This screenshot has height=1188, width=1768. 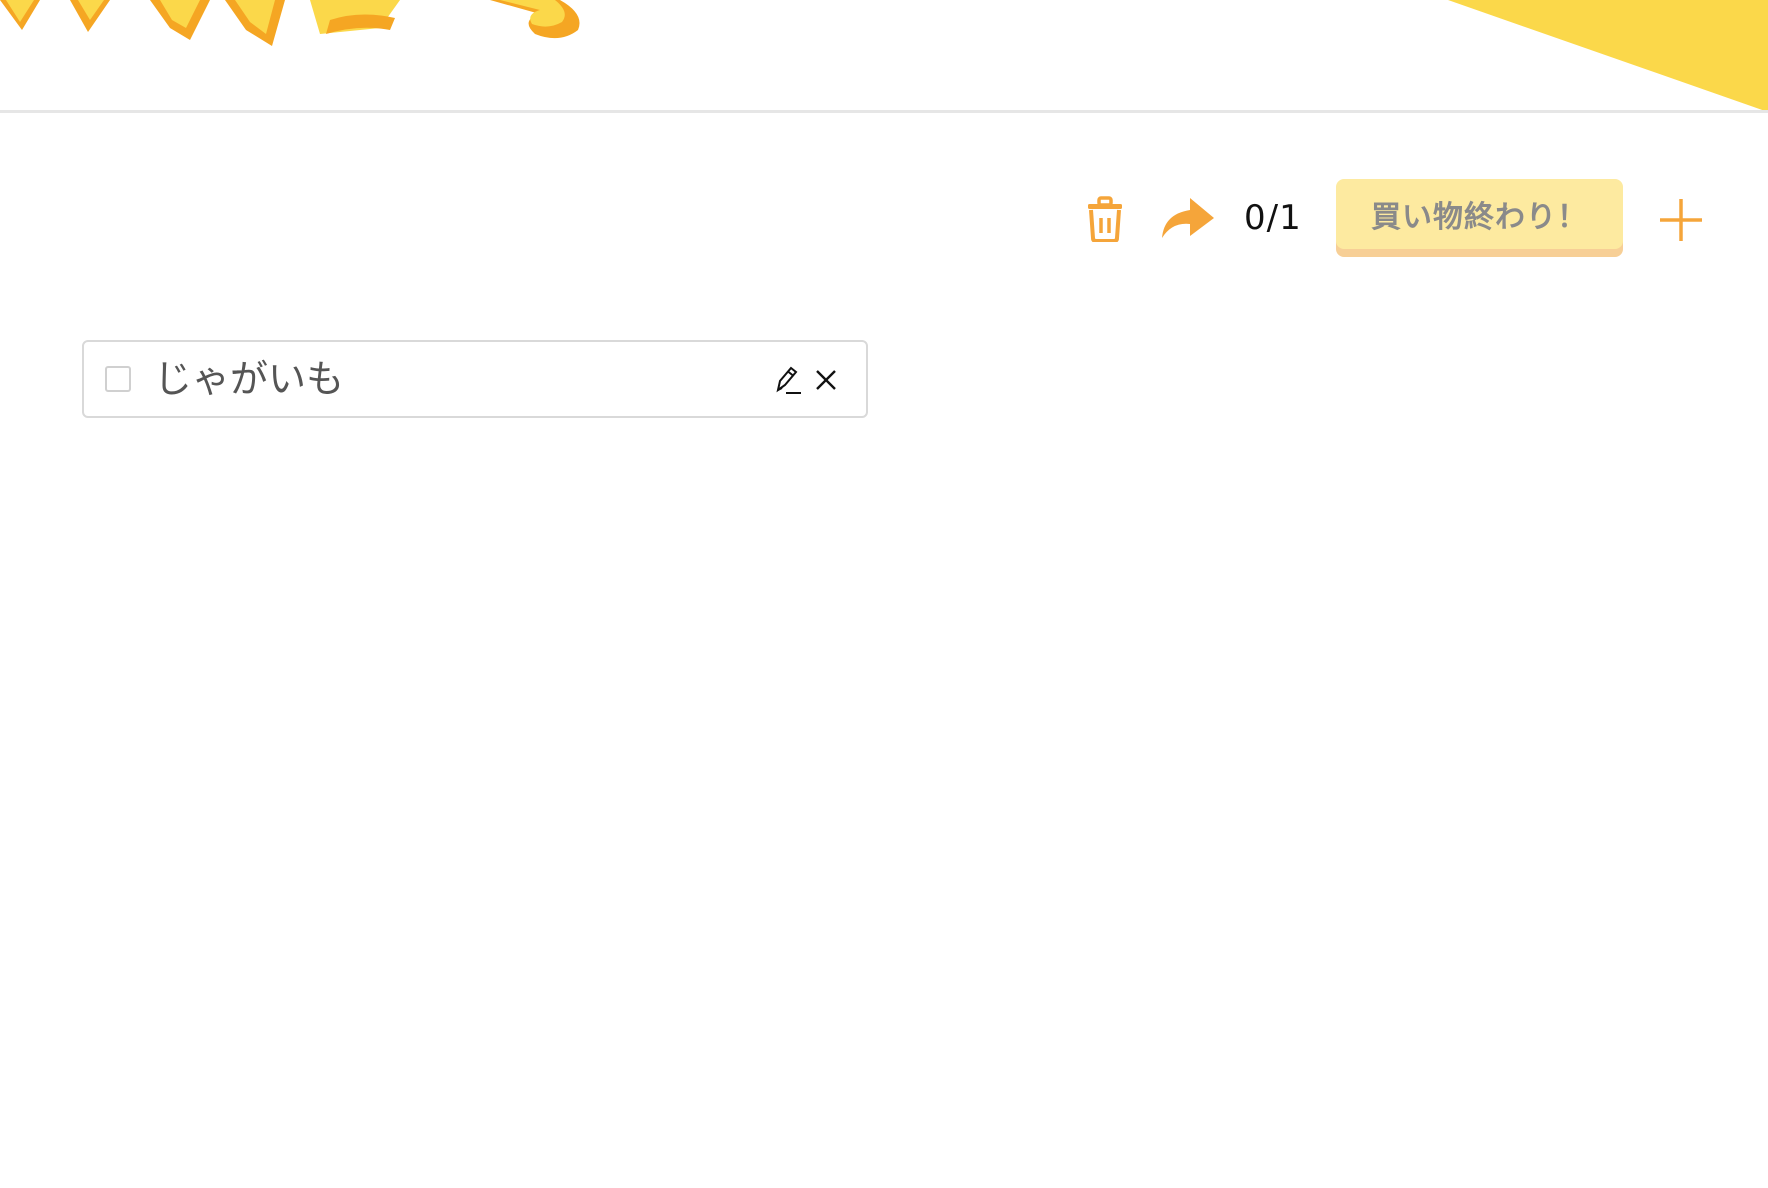 What do you see at coordinates (1273, 218) in the screenshot?
I see `checked-count: 0/1` at bounding box center [1273, 218].